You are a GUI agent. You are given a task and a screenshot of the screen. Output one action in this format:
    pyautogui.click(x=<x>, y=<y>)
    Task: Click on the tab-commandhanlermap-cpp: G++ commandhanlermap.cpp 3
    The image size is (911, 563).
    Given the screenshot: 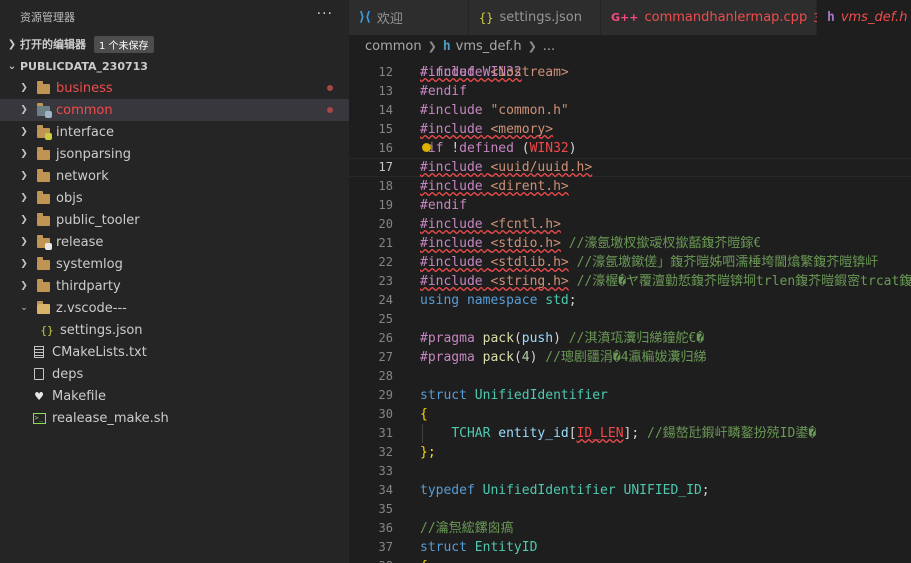 What is the action you would take?
    pyautogui.click(x=711, y=17)
    